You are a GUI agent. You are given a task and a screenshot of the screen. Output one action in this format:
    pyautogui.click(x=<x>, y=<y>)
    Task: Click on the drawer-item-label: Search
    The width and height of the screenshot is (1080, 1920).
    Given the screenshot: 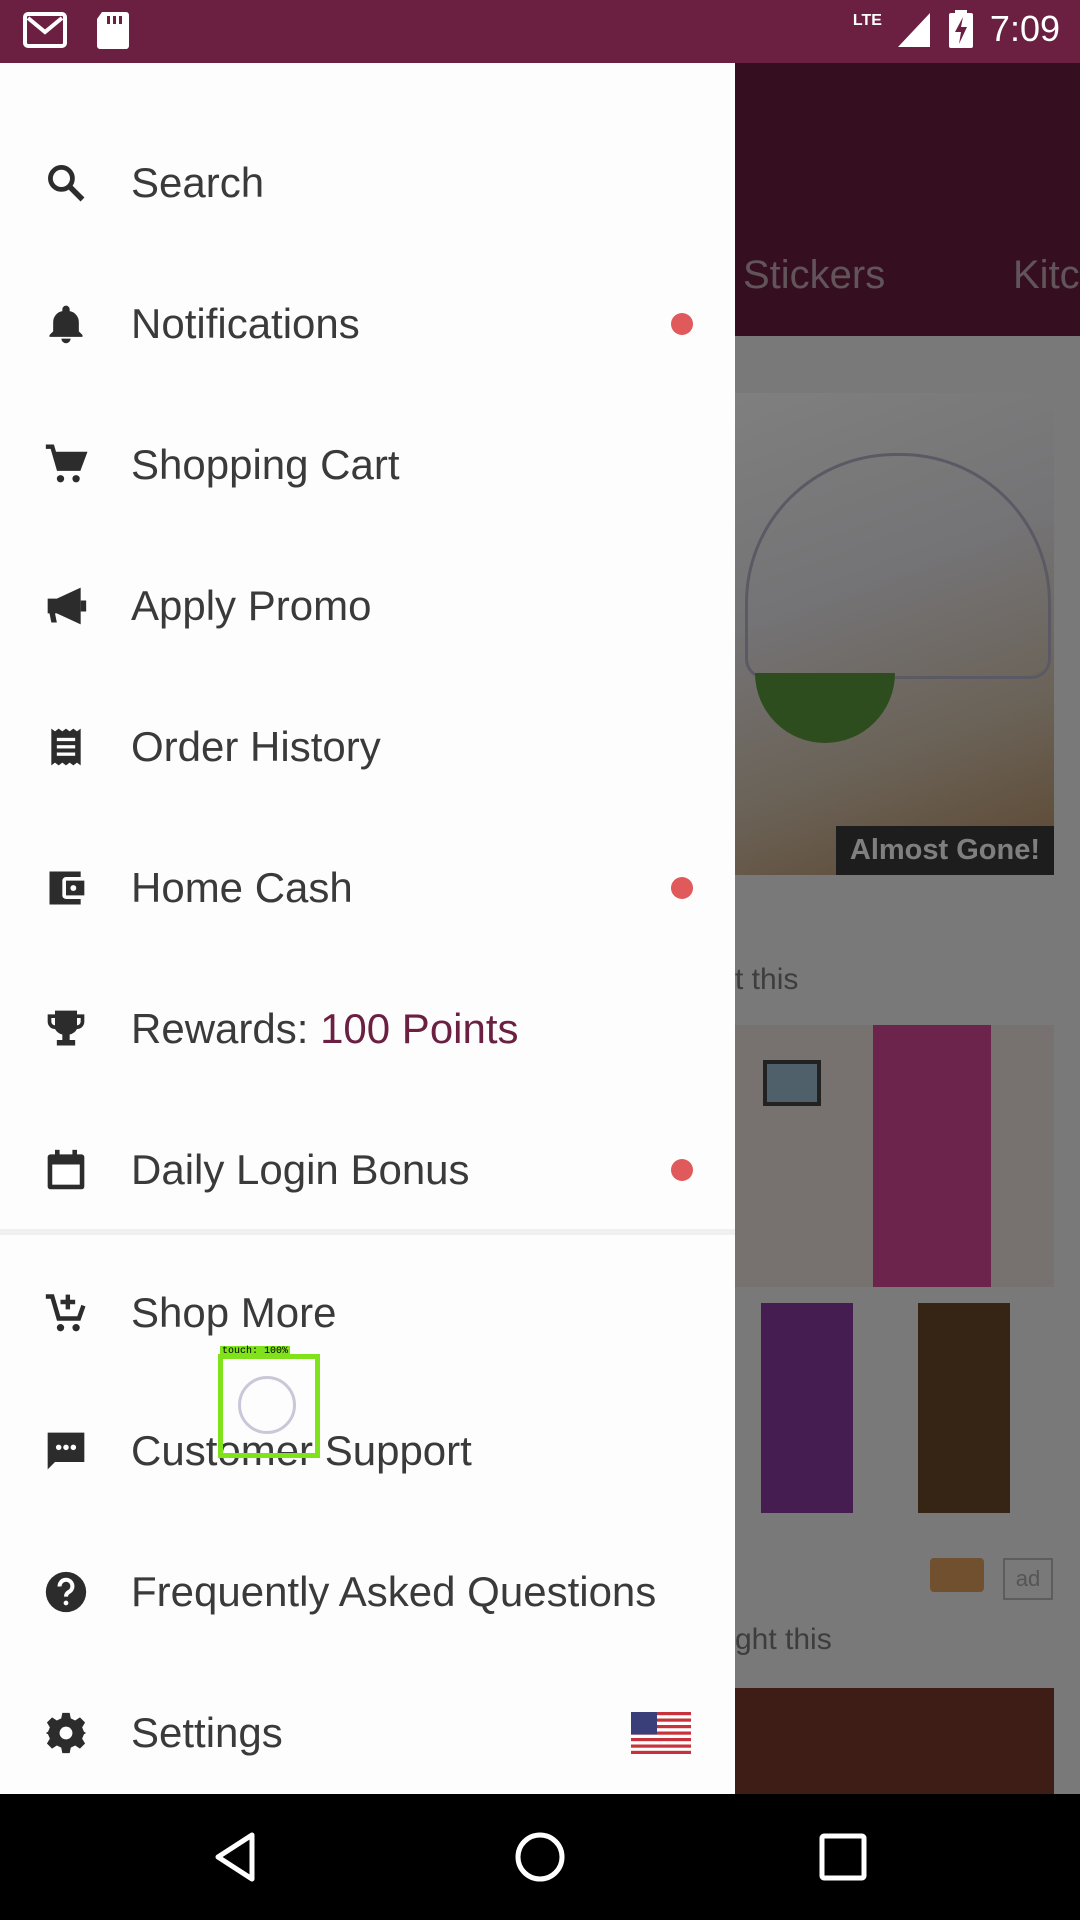 What is the action you would take?
    pyautogui.click(x=198, y=182)
    